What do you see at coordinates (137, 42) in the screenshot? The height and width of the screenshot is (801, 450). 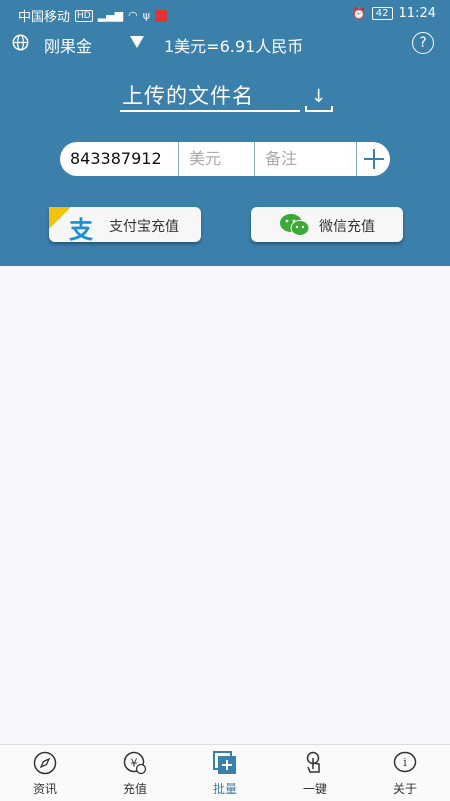 I see `dropdown-triangle-icon` at bounding box center [137, 42].